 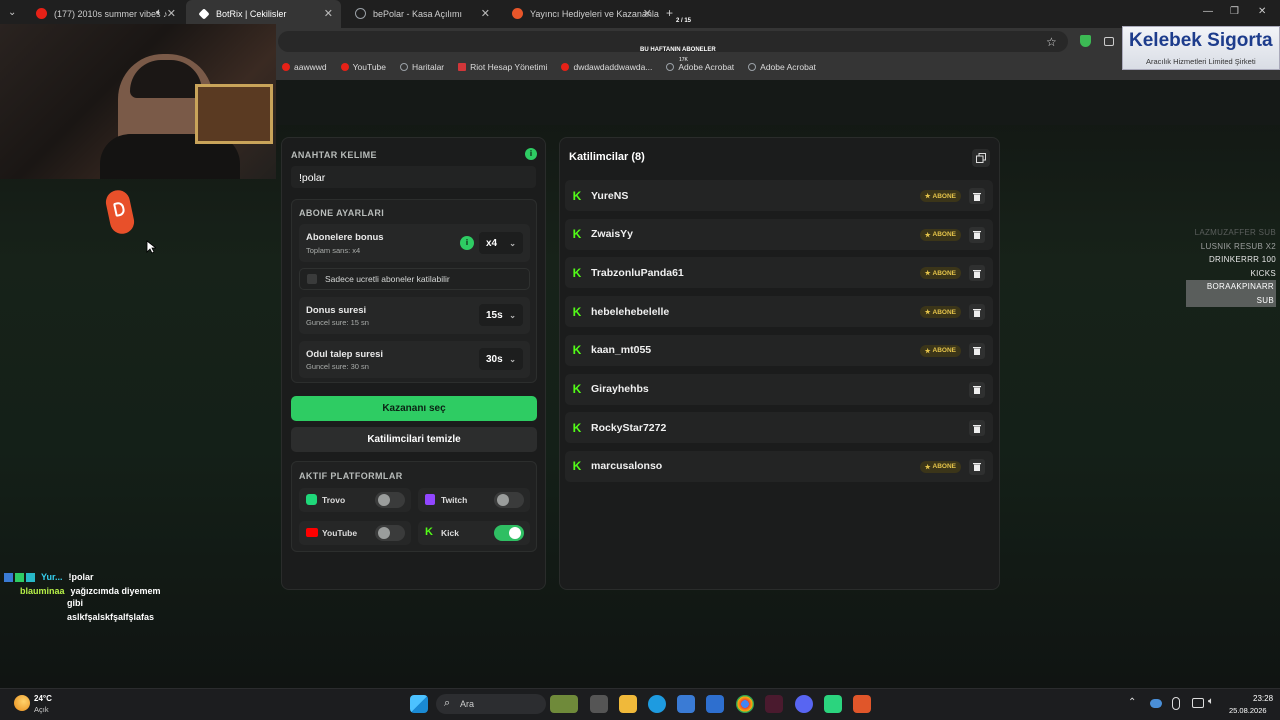 What do you see at coordinates (1176, 703) in the screenshot?
I see `microphone-icon` at bounding box center [1176, 703].